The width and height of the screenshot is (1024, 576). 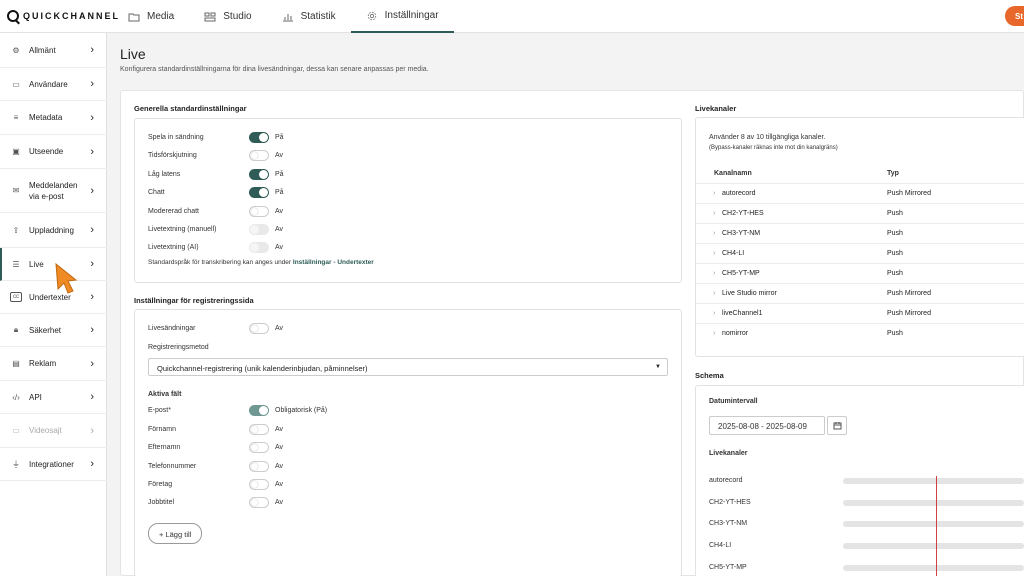 What do you see at coordinates (259, 447) in the screenshot?
I see `toggle-efternamn` at bounding box center [259, 447].